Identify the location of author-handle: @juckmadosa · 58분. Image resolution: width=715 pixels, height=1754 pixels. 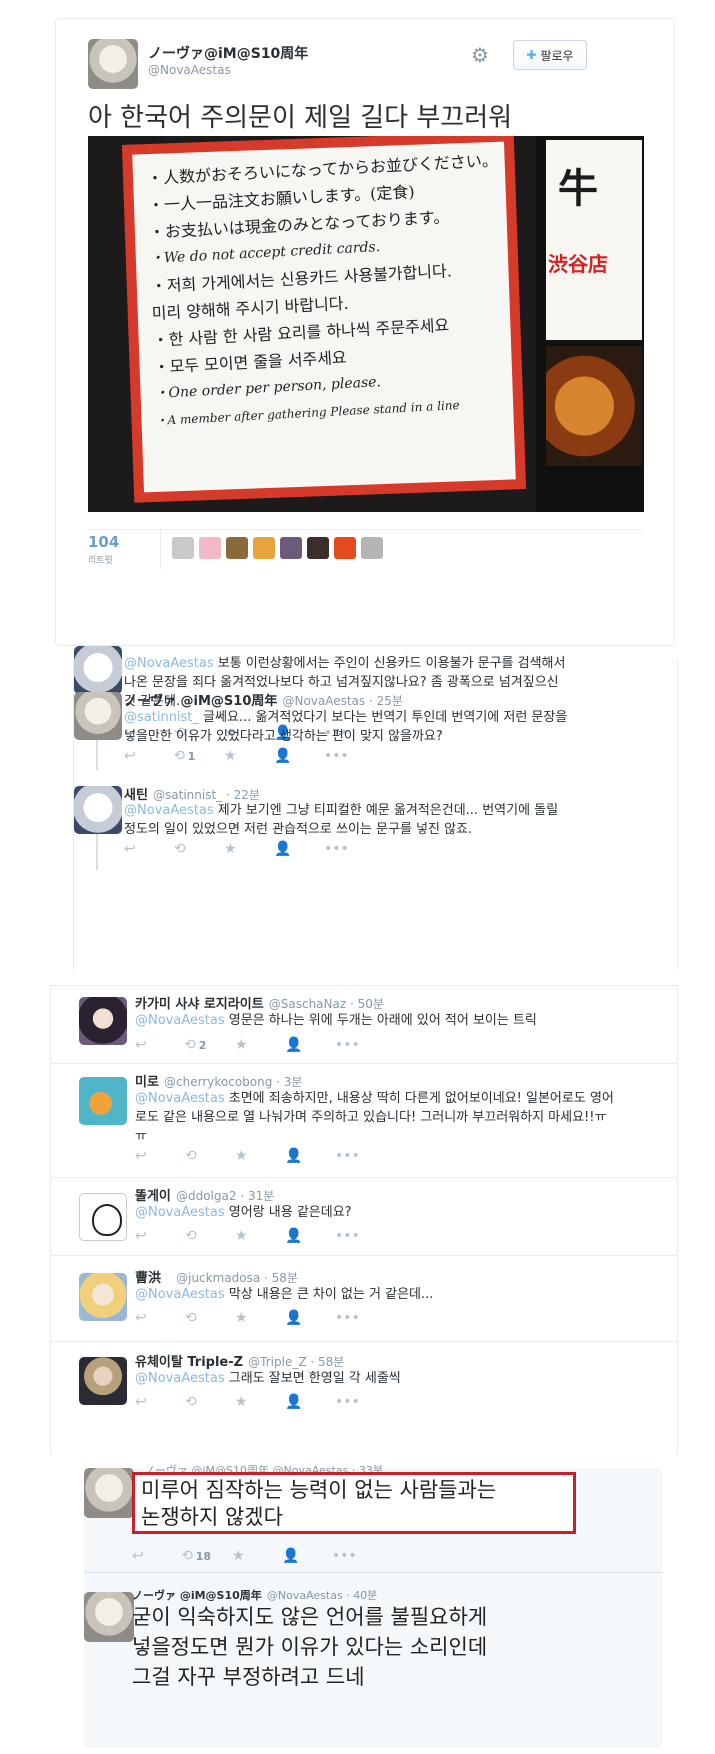
(237, 1278).